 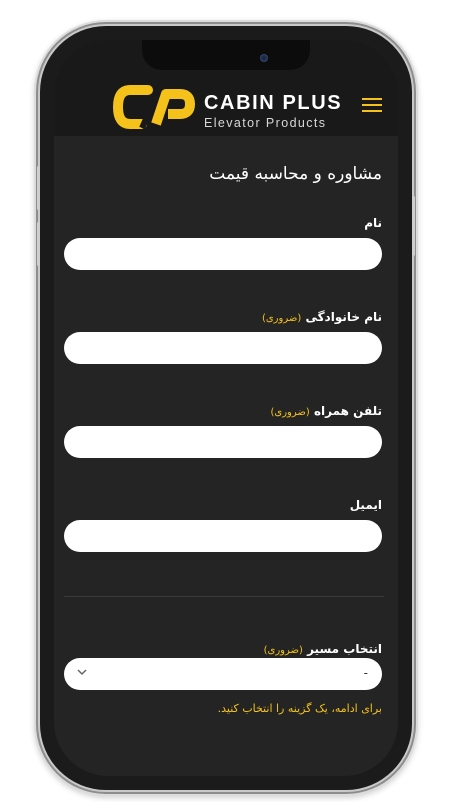 I want to click on first-name-label: نام, so click(x=373, y=223).